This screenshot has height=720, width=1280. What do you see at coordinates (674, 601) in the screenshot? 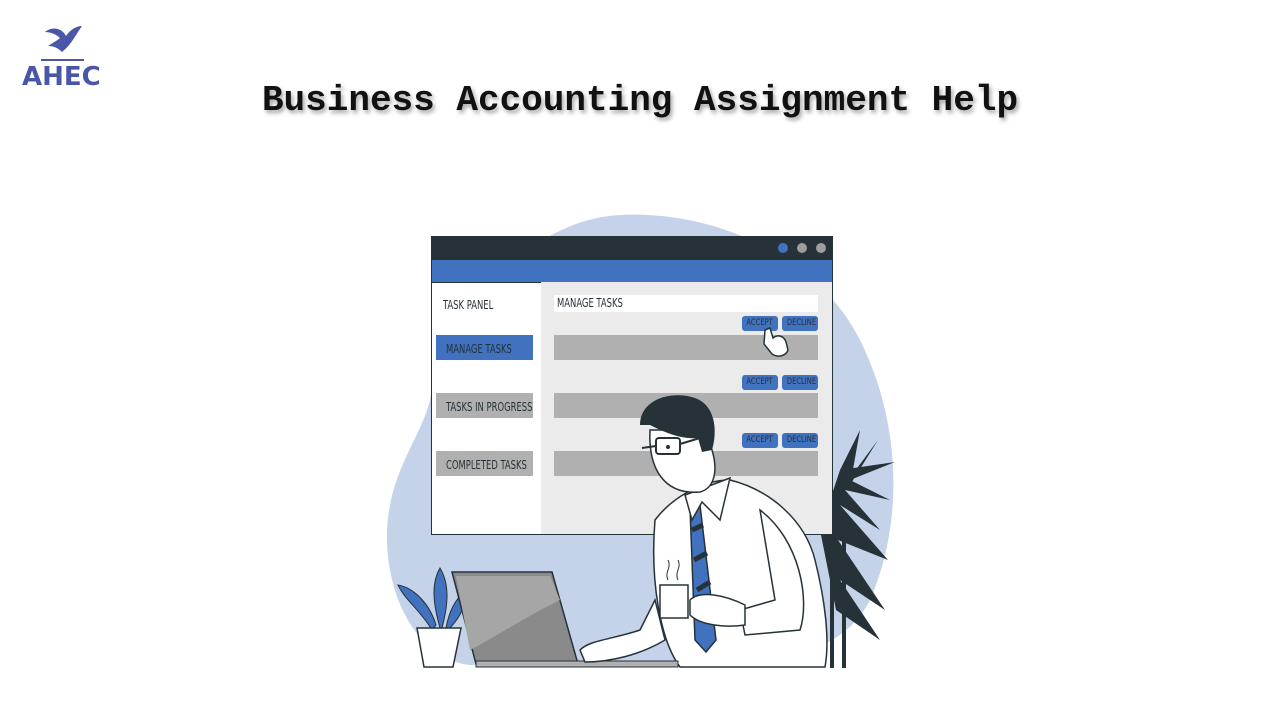
I see `coffee-mug` at bounding box center [674, 601].